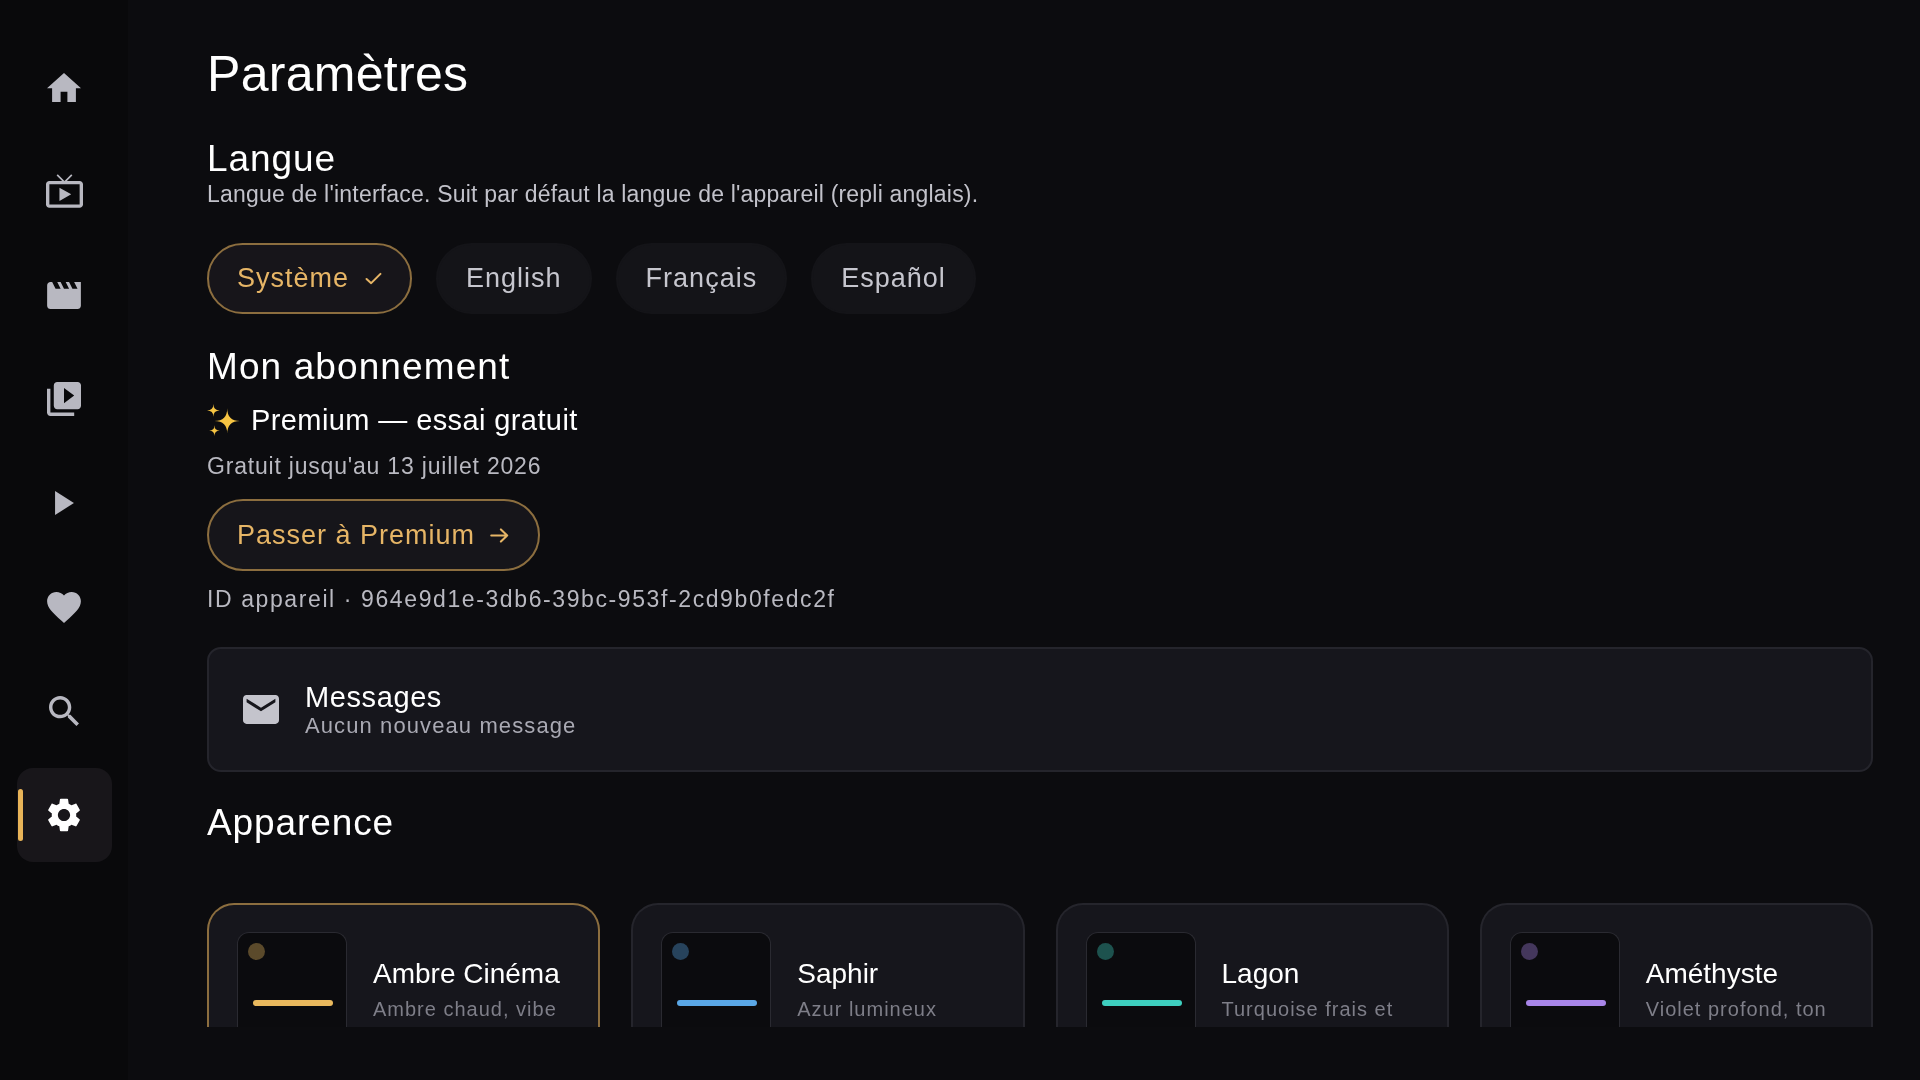 This screenshot has height=1080, width=1920. I want to click on section-heading: Mon abonnement, so click(359, 367).